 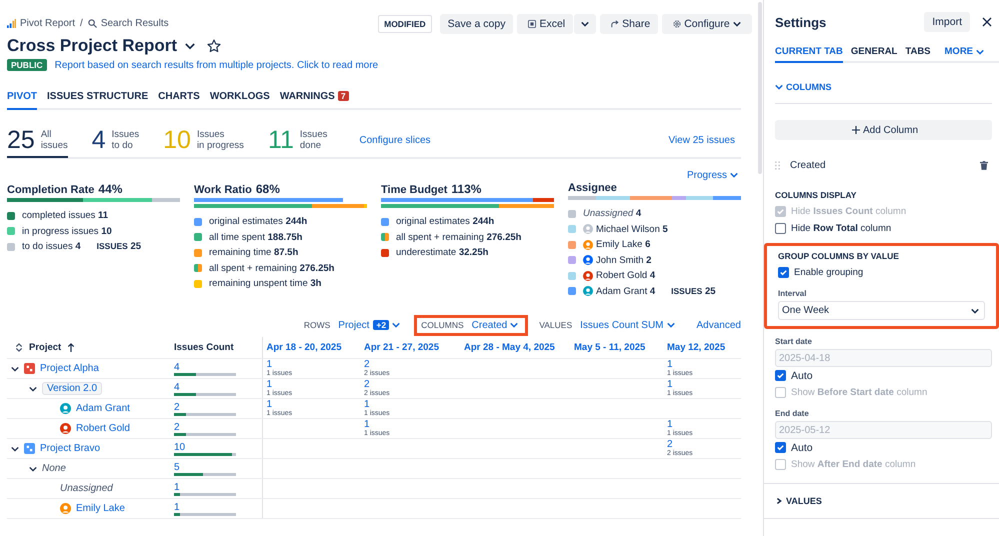 What do you see at coordinates (853, 464) in the screenshot?
I see `checkbox-label: Show After End date column` at bounding box center [853, 464].